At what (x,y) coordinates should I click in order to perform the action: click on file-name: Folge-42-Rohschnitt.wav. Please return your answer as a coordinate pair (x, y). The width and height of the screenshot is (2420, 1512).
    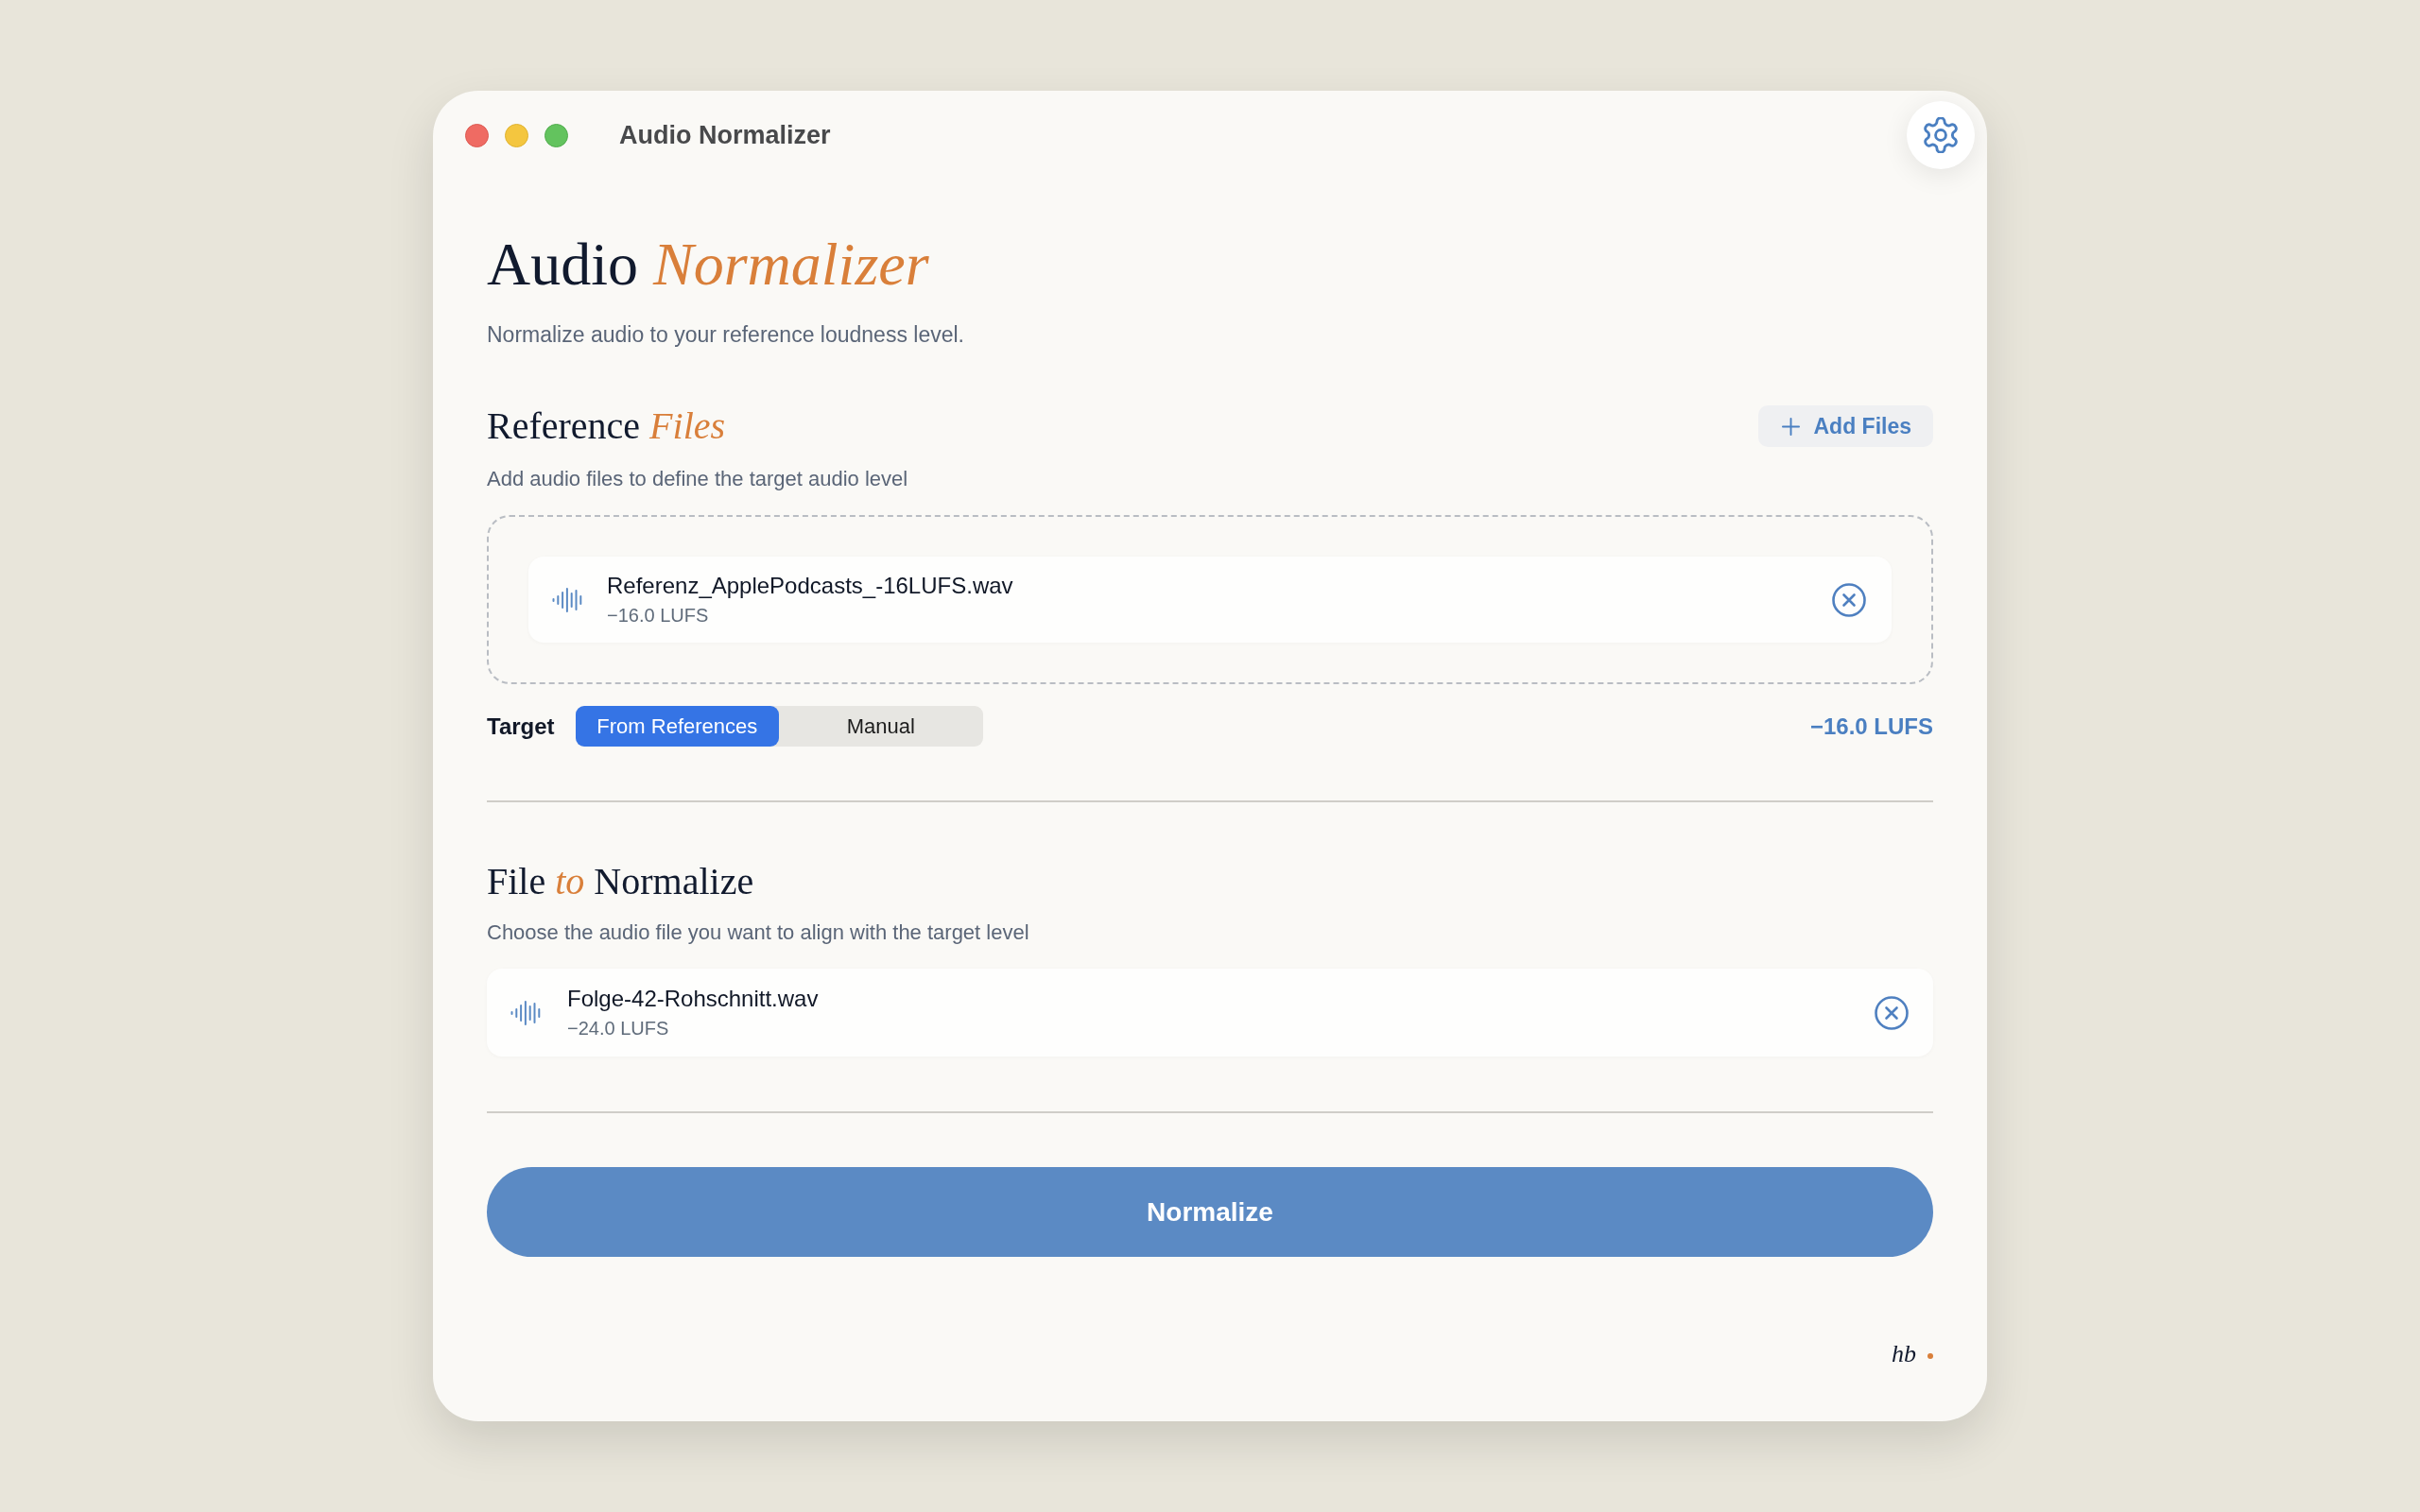
    Looking at the image, I should click on (693, 999).